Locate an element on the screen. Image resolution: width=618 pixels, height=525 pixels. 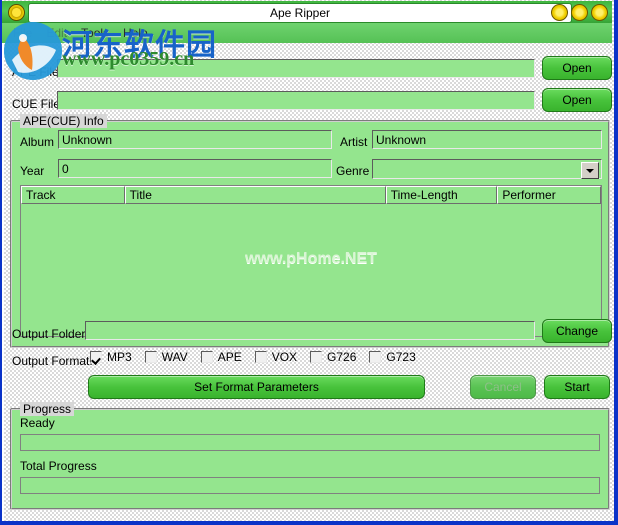
progress-status-text: Ready is located at coordinates (37, 423).